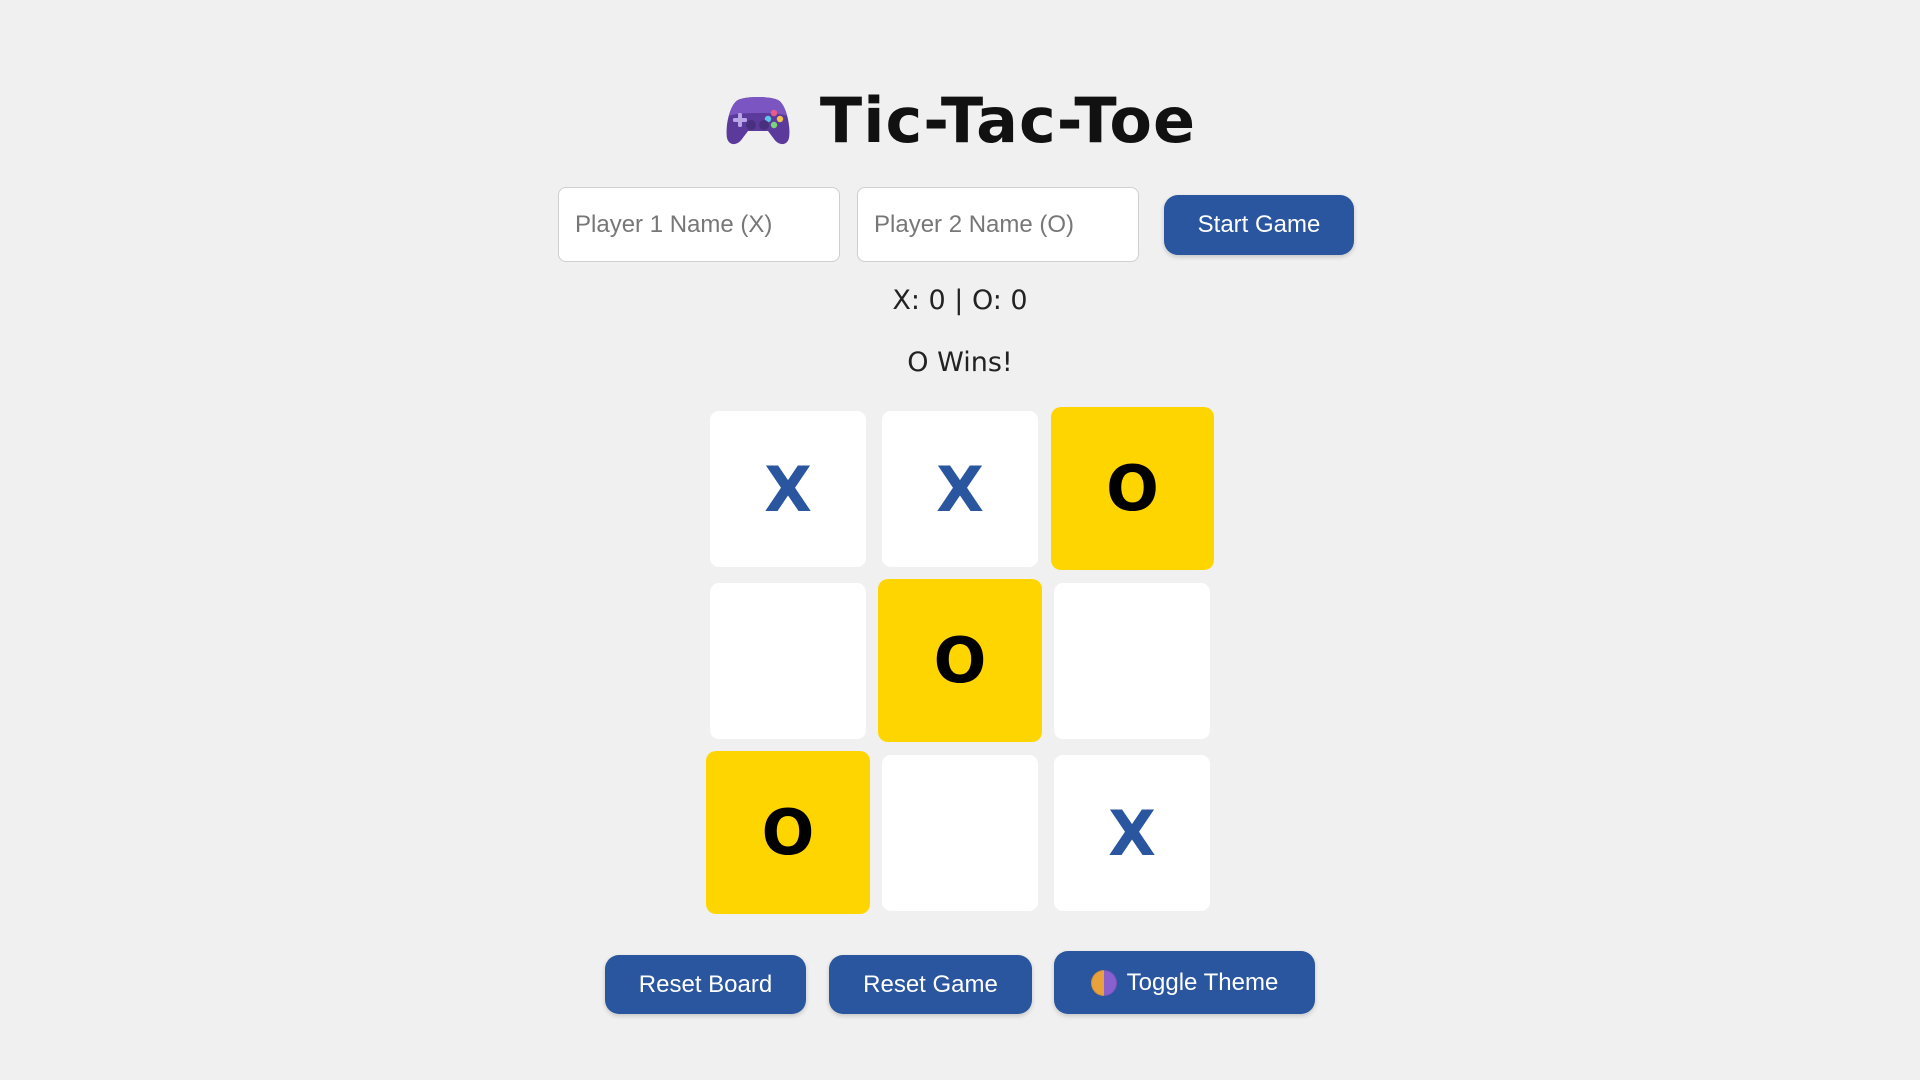 The height and width of the screenshot is (1080, 1920). Describe the element at coordinates (960, 660) in the screenshot. I see `board-cell-5: O` at that location.